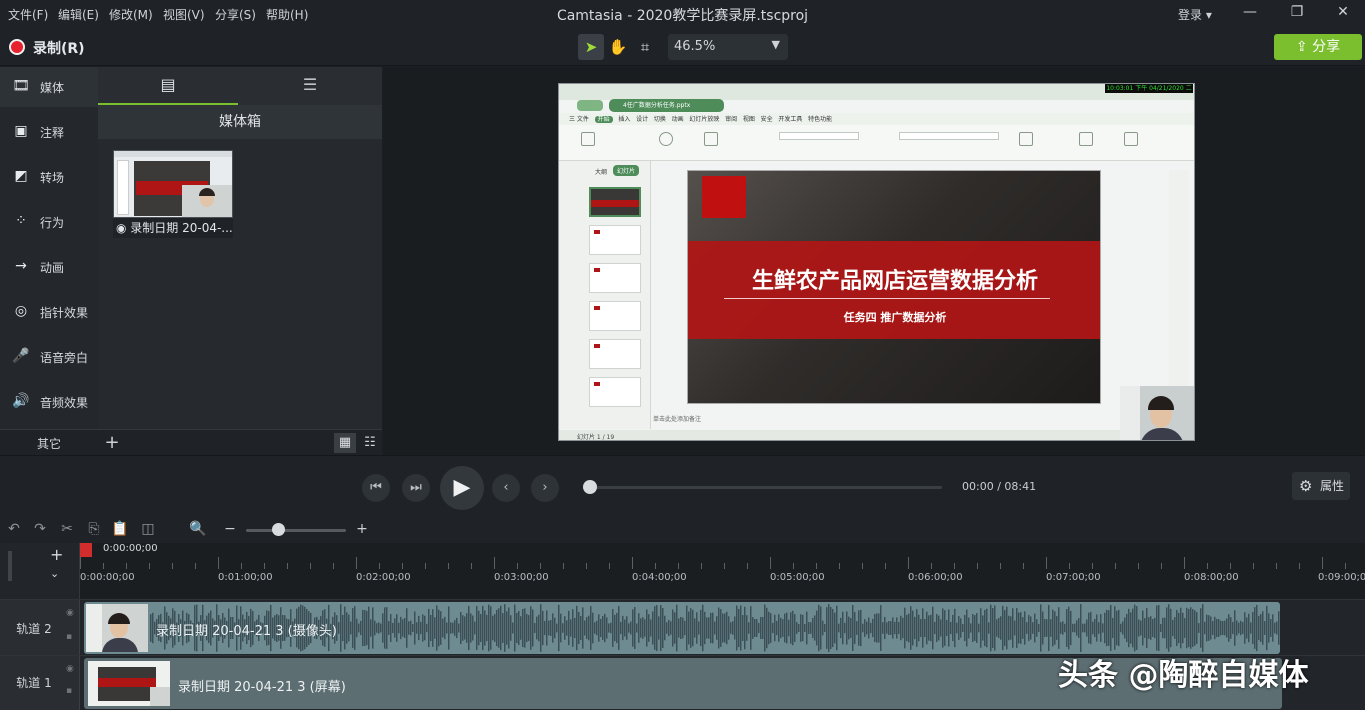 The image size is (1365, 710). What do you see at coordinates (10, 566) in the screenshot?
I see `track-height-slider` at bounding box center [10, 566].